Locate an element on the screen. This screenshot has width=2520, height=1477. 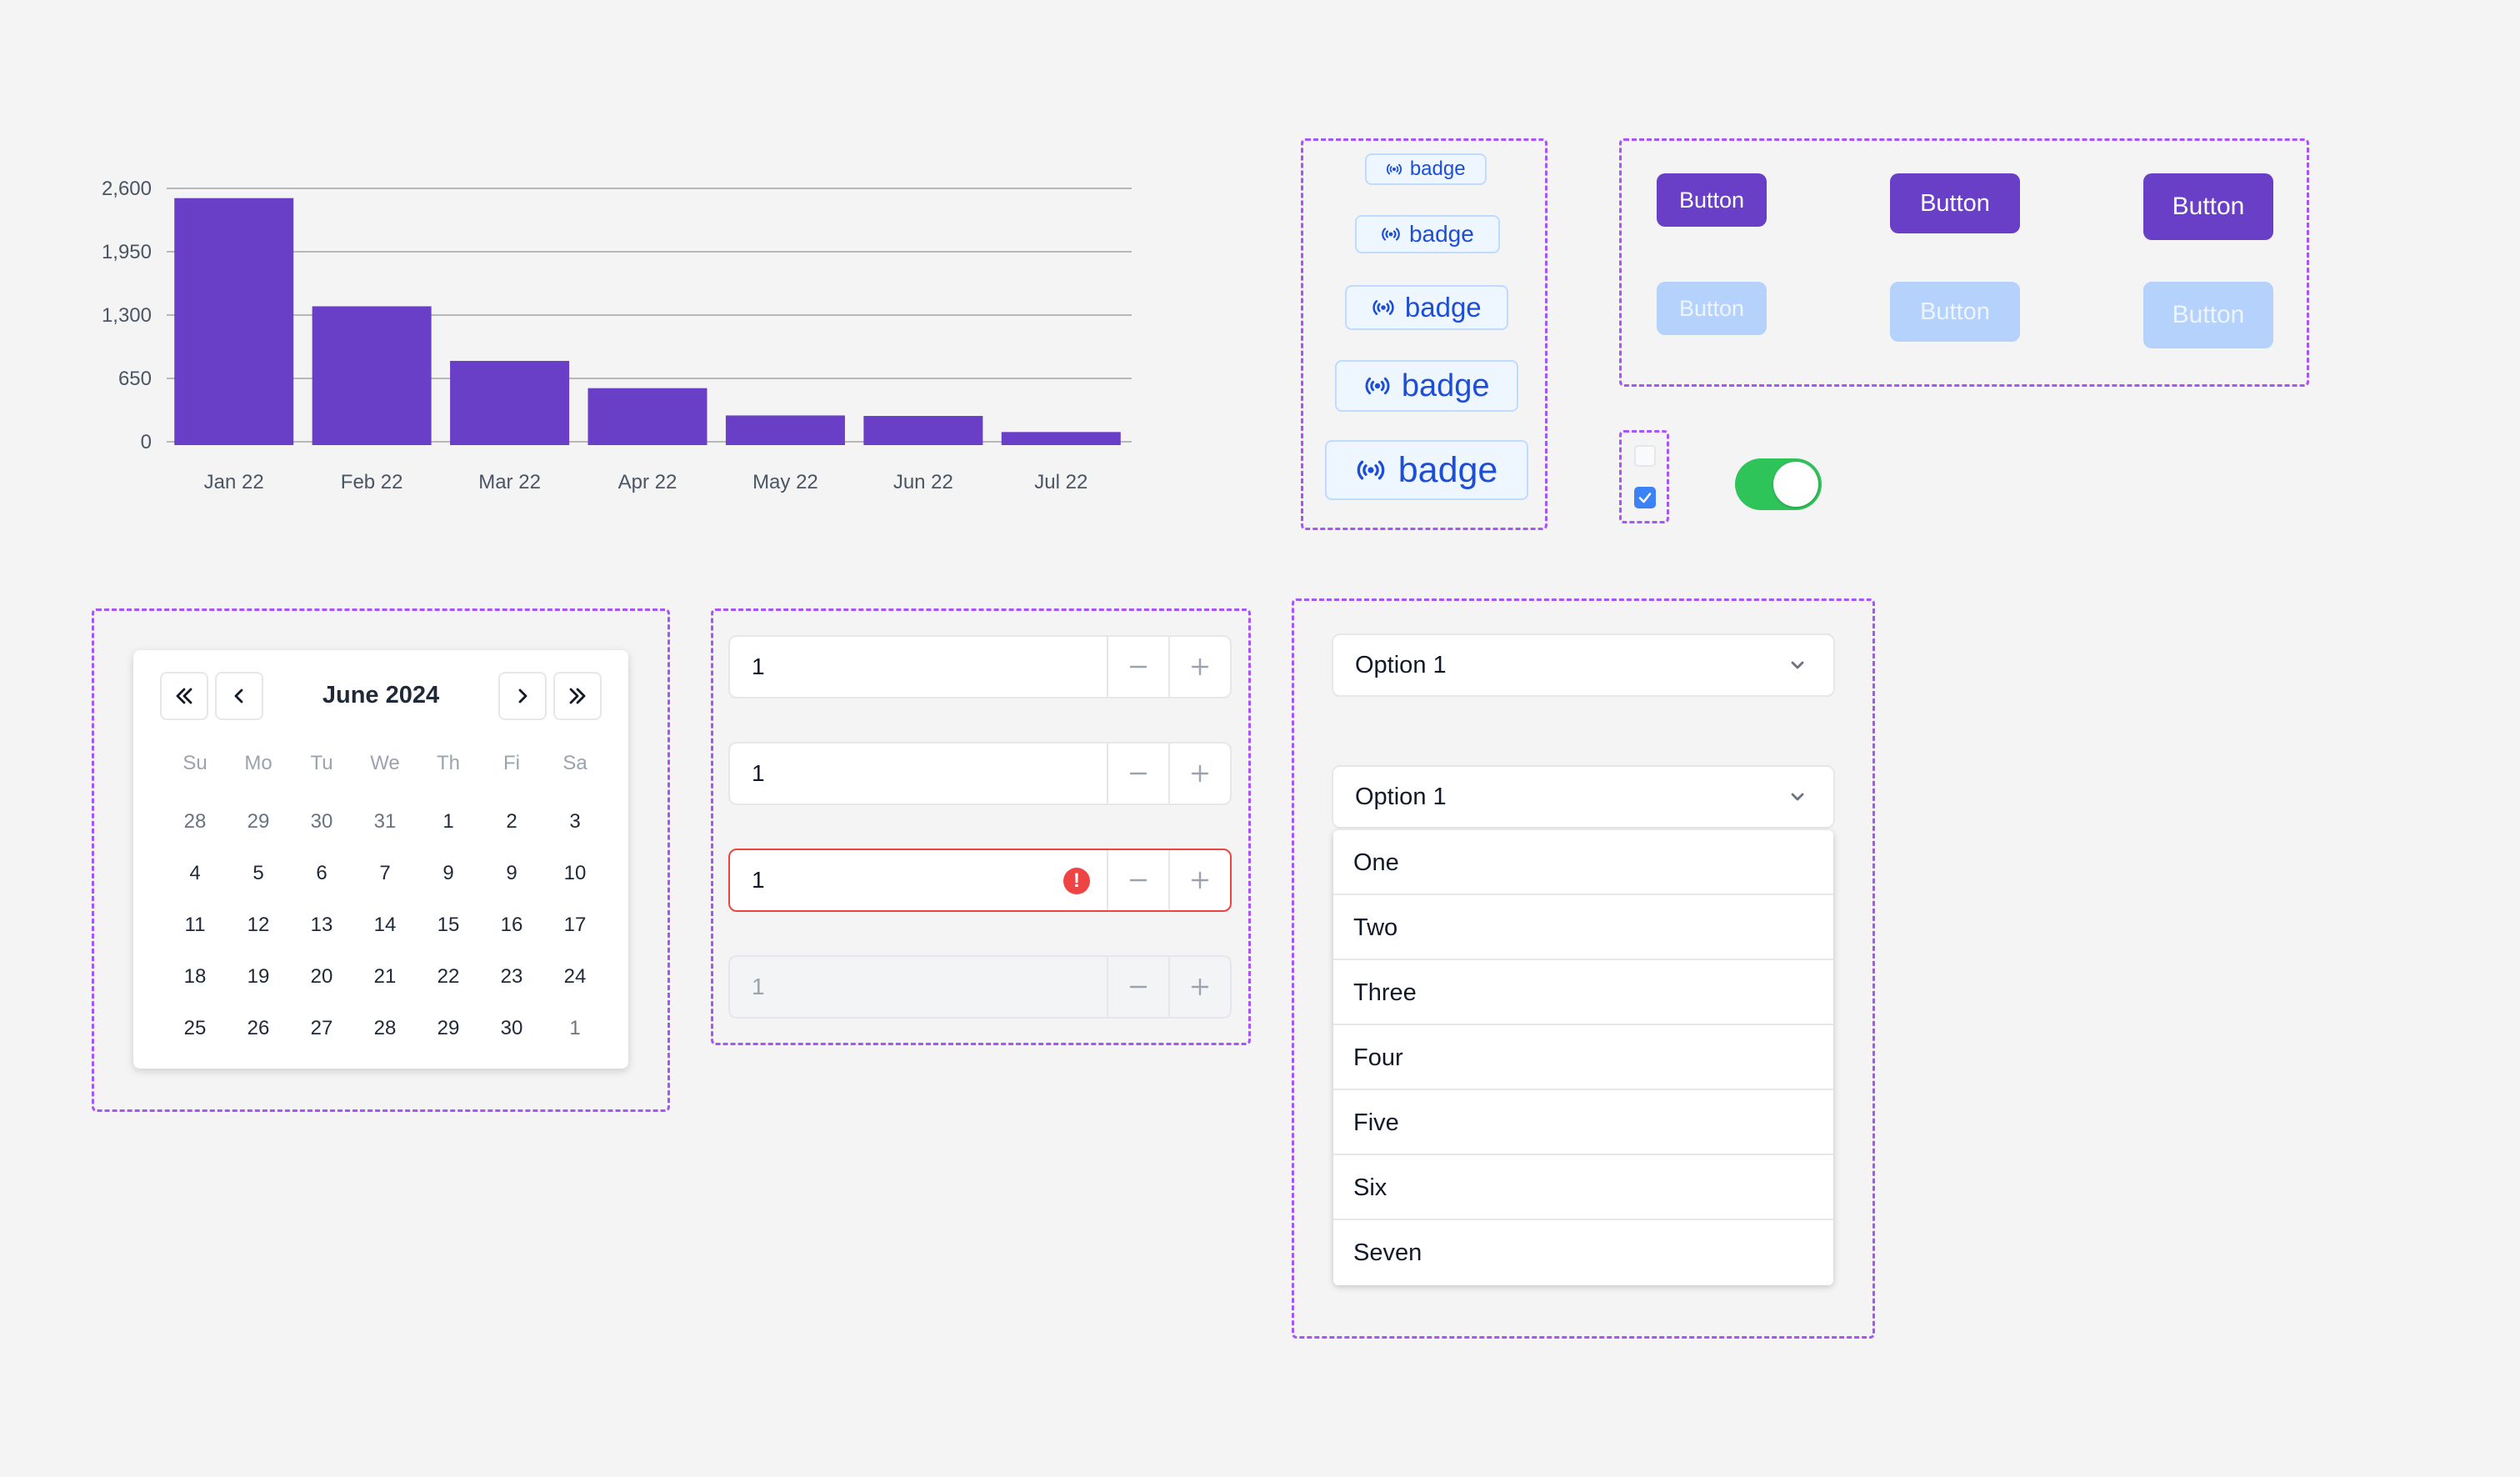
select-open: Option 1 is located at coordinates (1583, 797).